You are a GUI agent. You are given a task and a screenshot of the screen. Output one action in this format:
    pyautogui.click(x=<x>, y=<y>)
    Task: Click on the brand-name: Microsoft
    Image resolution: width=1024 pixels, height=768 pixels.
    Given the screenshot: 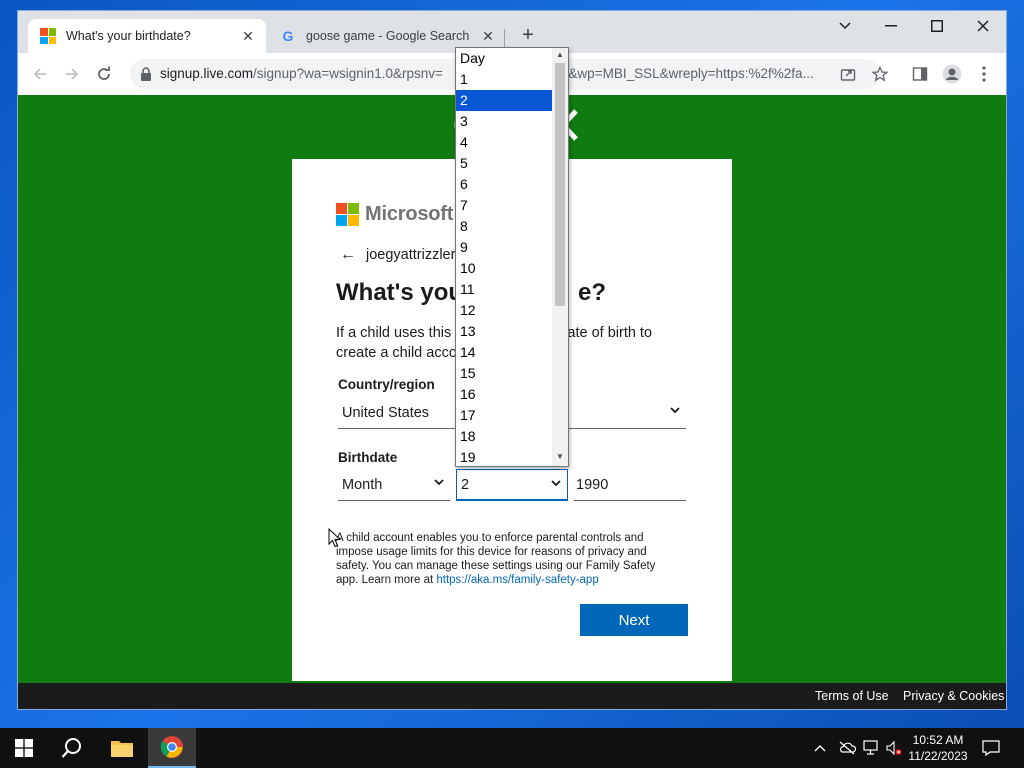 What is the action you would take?
    pyautogui.click(x=409, y=214)
    